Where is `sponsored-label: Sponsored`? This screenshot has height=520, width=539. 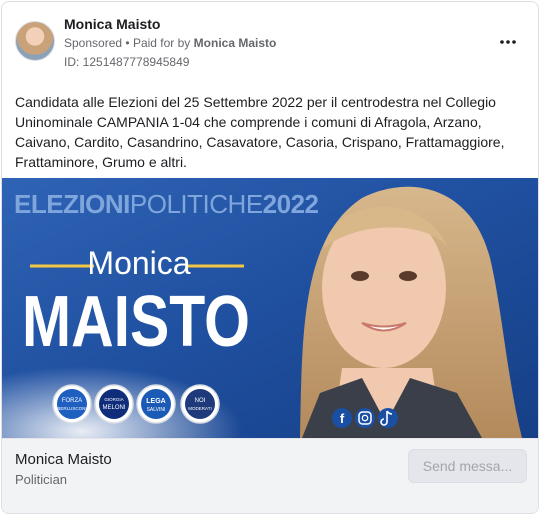 sponsored-label: Sponsored is located at coordinates (93, 43).